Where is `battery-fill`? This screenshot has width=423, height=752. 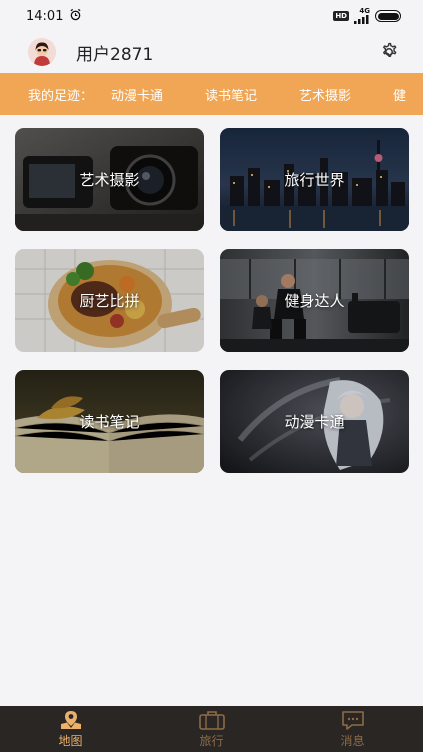 battery-fill is located at coordinates (388, 16).